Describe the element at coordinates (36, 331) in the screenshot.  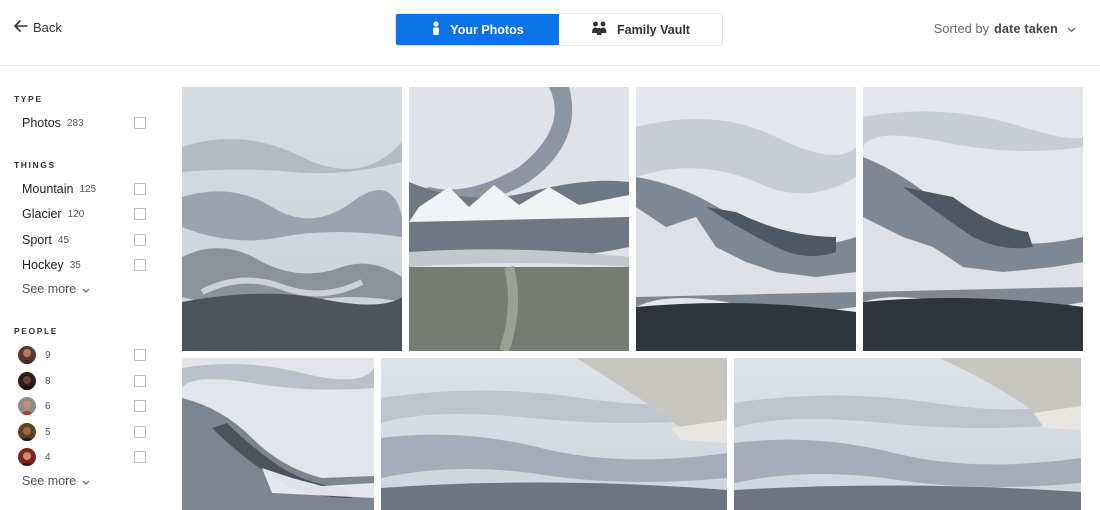
I see `section-title-people: PEOPLE` at that location.